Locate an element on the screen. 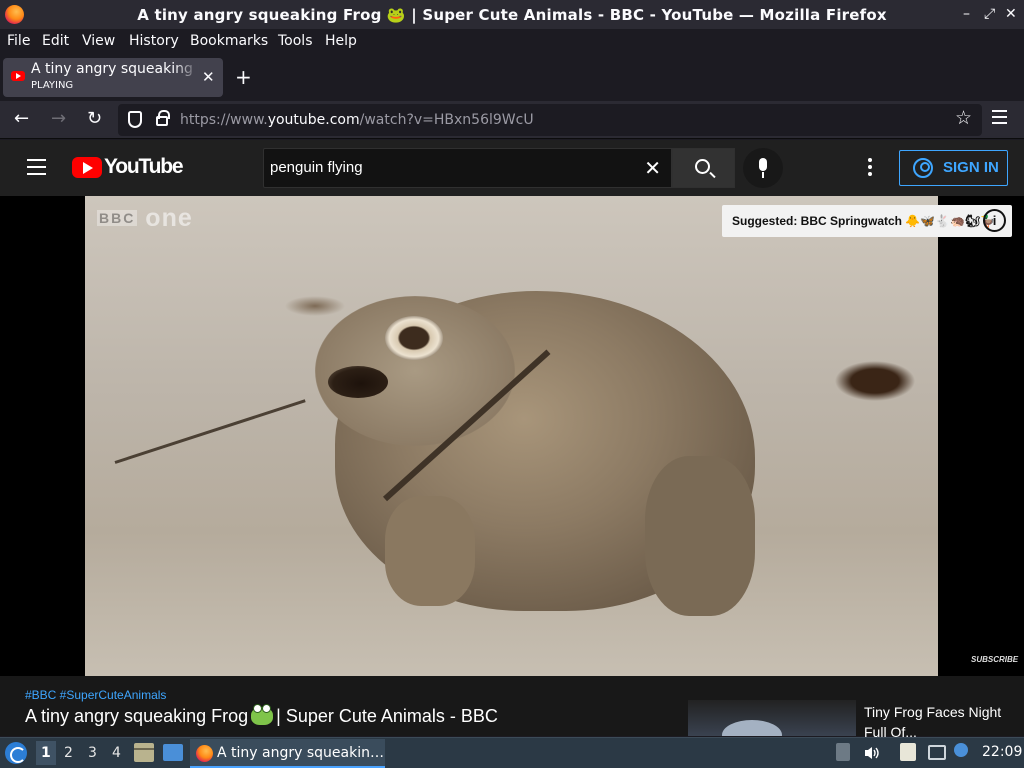  workspace-3: 3 is located at coordinates (92, 753).